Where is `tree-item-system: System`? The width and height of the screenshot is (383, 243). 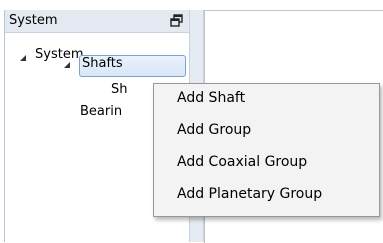
tree-item-system: System is located at coordinates (59, 54).